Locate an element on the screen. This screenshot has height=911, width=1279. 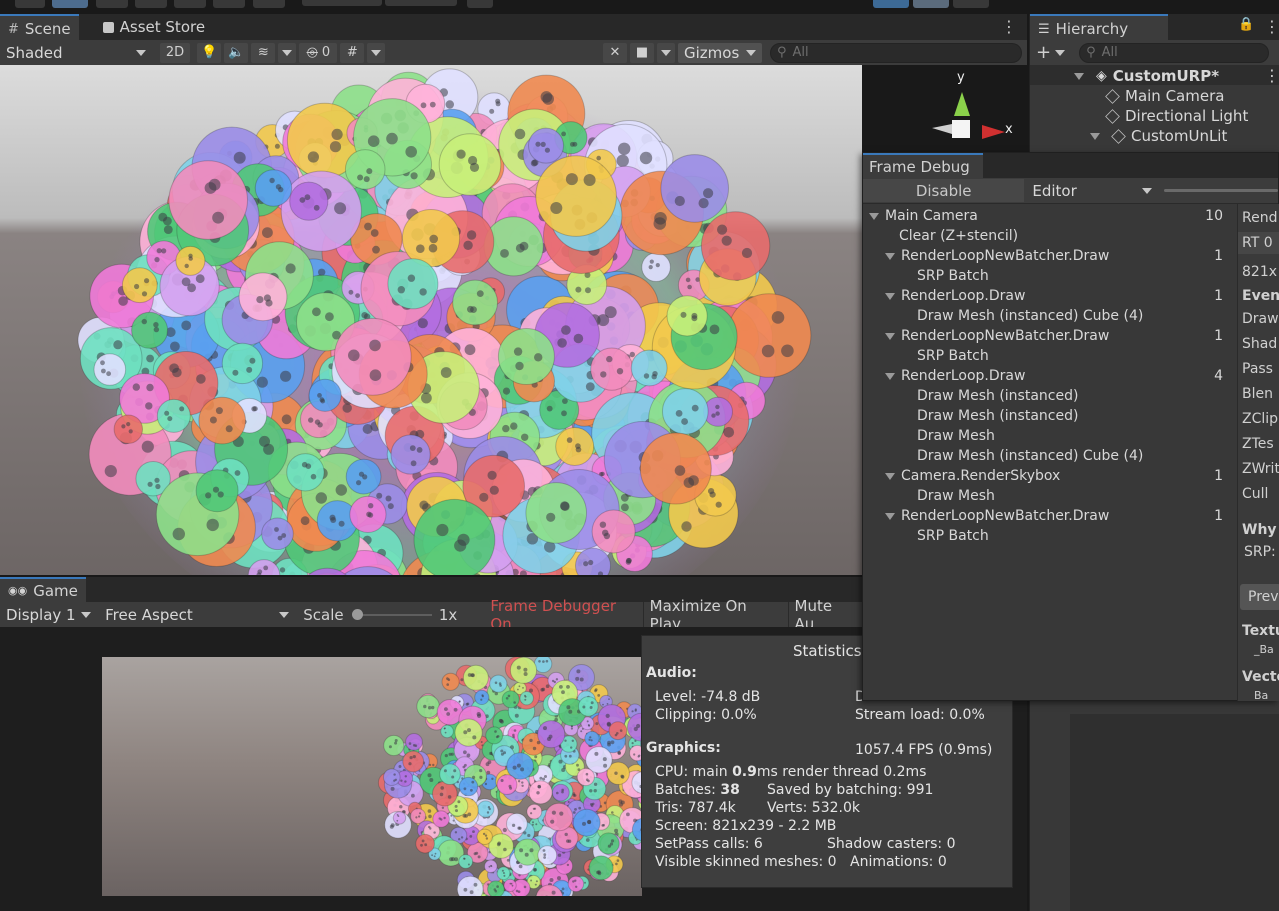
grid-dropdown is located at coordinates (376, 52).